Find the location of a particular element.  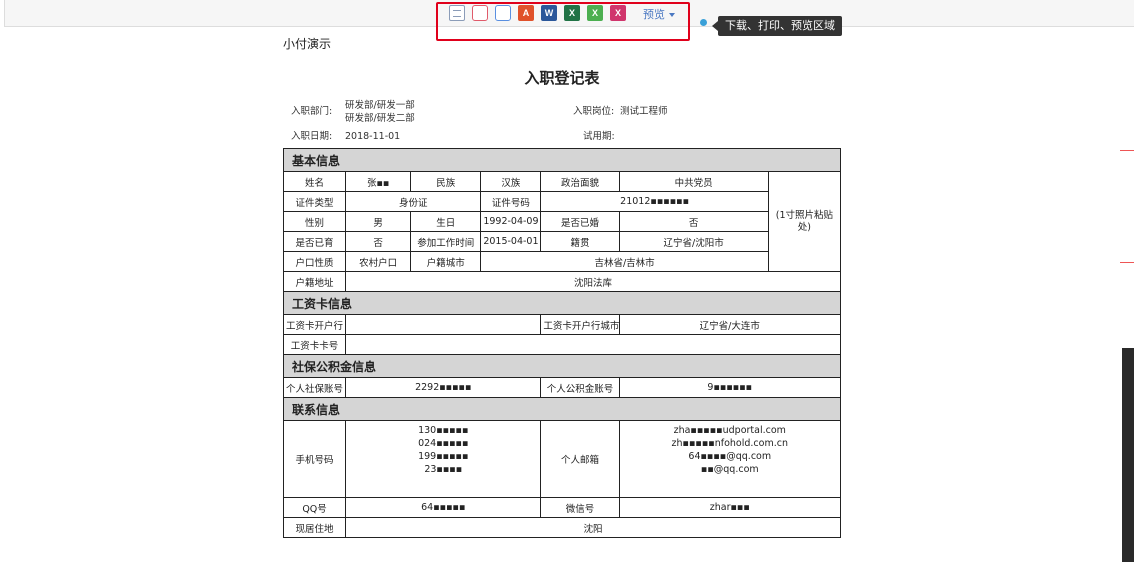

dept-value-1: 研发部/研发一部 is located at coordinates (380, 105).